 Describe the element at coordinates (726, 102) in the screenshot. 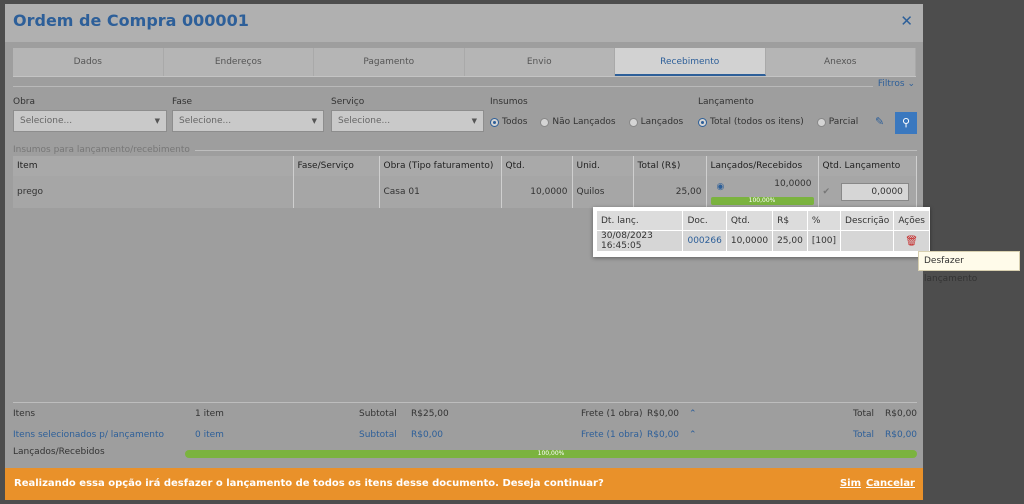

I see `lancamento-label: Lançamento` at that location.